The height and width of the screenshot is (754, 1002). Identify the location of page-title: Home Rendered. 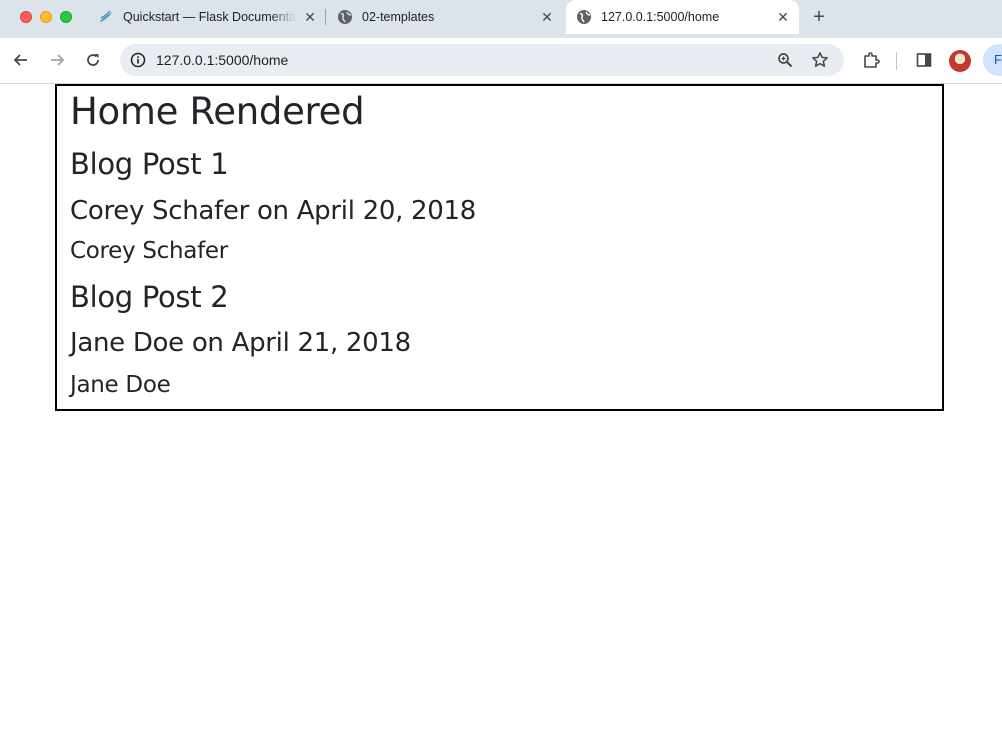
(217, 111).